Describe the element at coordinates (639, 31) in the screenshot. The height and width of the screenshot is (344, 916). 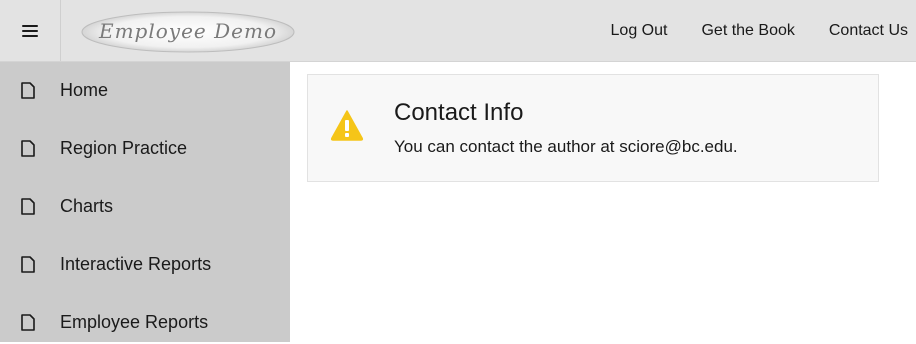
I see `logout-link: Log Out` at that location.